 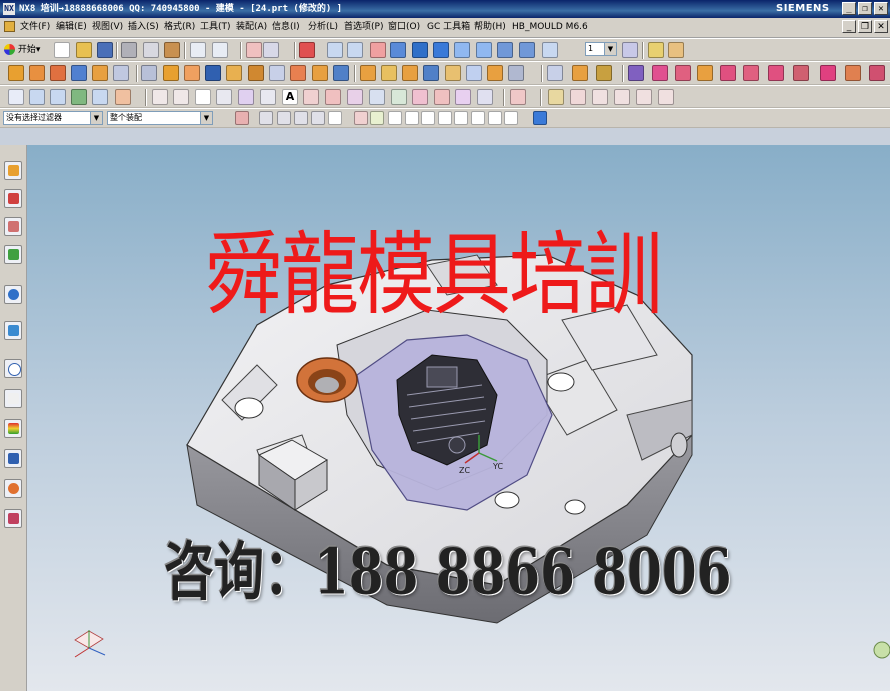 What do you see at coordinates (580, 73) in the screenshot?
I see `draft-analysis-icon` at bounding box center [580, 73].